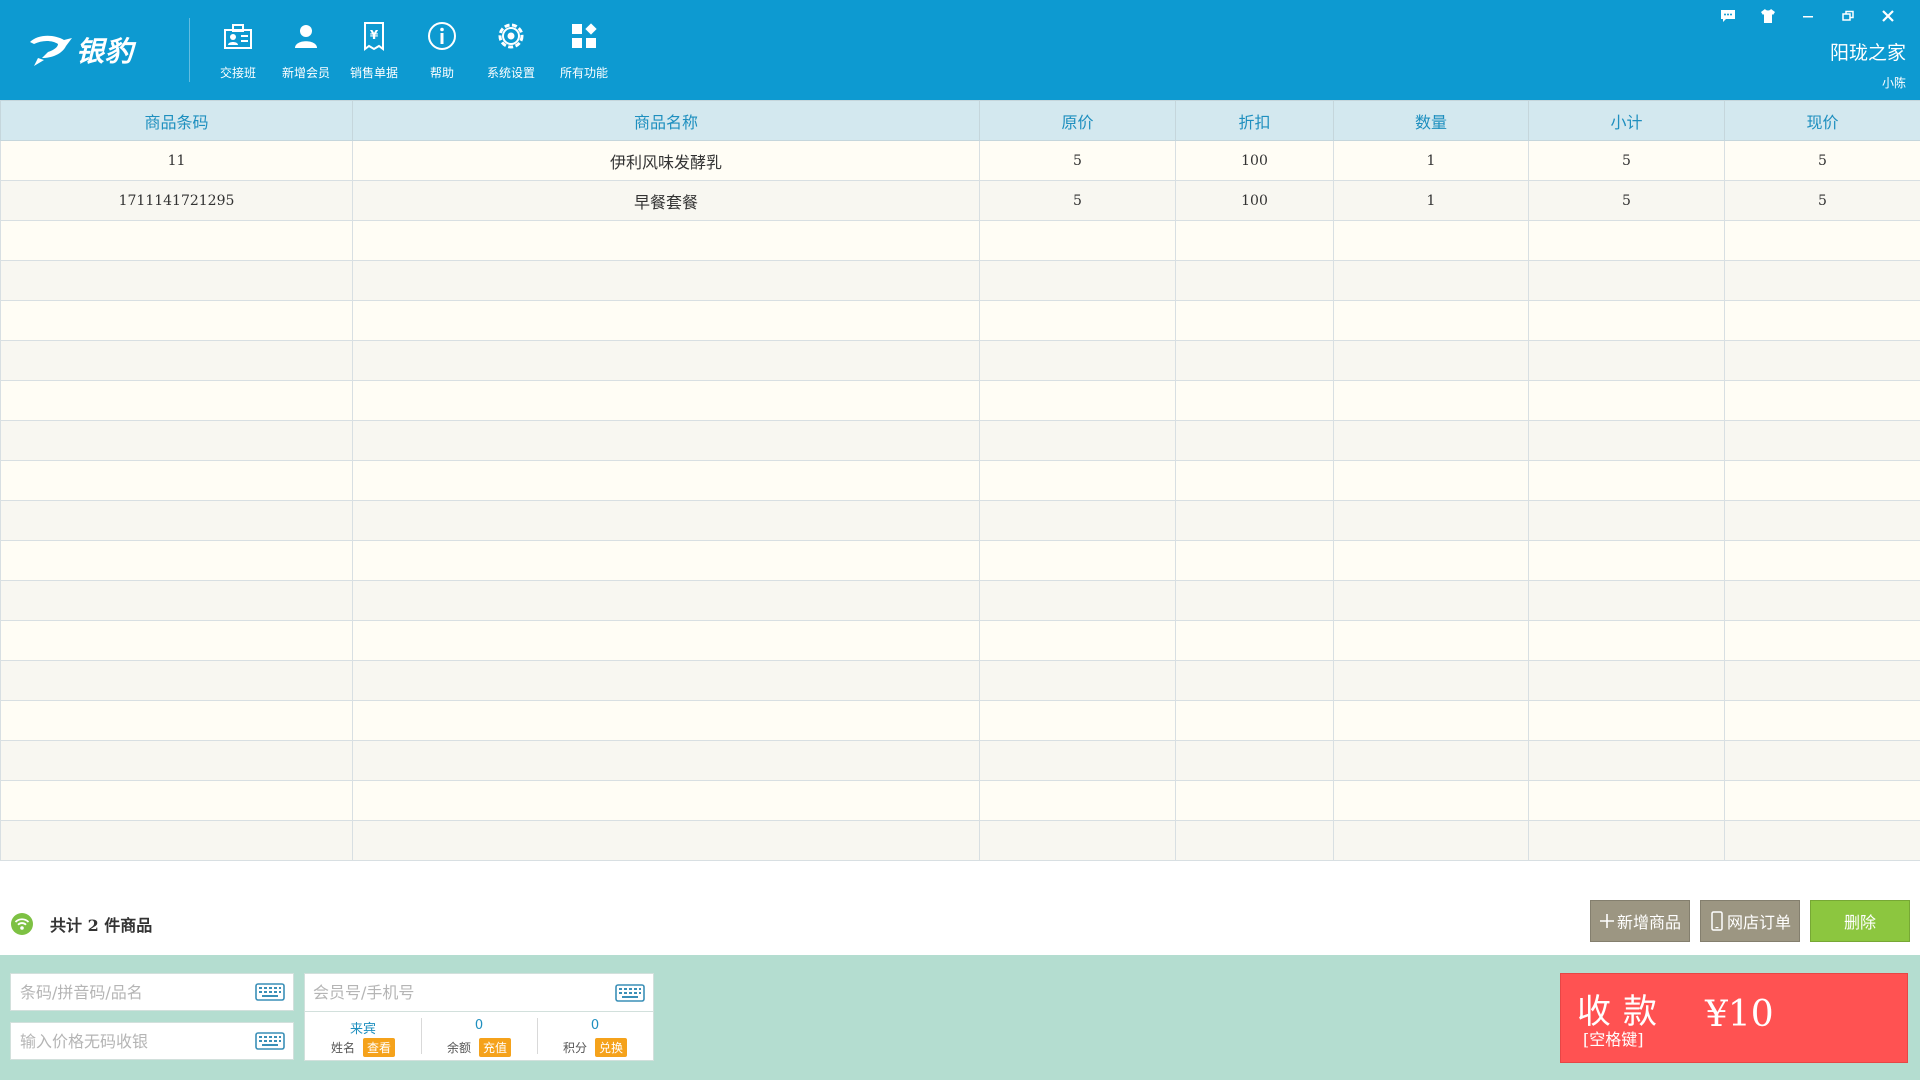 The height and width of the screenshot is (1080, 1920). What do you see at coordinates (306, 52) in the screenshot?
I see `nav-add-member: 新增会员` at bounding box center [306, 52].